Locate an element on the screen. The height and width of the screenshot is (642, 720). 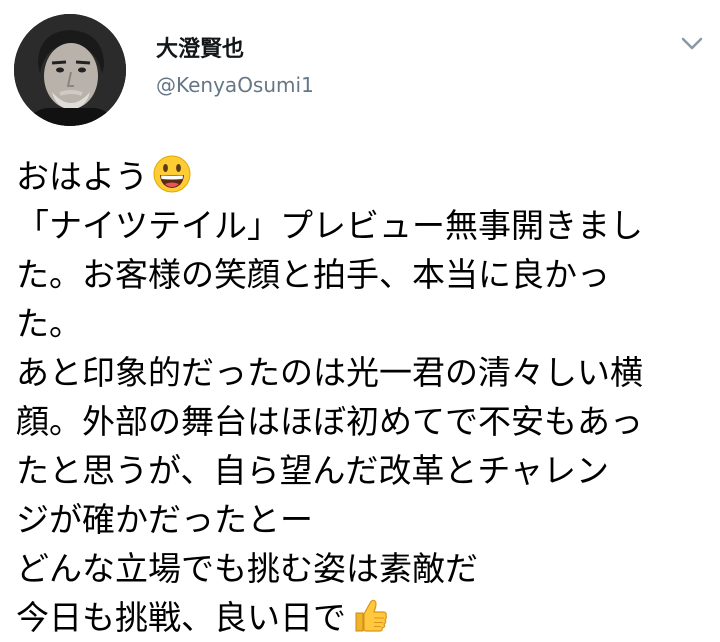
tweet-line: 顔。外部の舞台はほぼ初めてで不安もあっ is located at coordinates (329, 421).